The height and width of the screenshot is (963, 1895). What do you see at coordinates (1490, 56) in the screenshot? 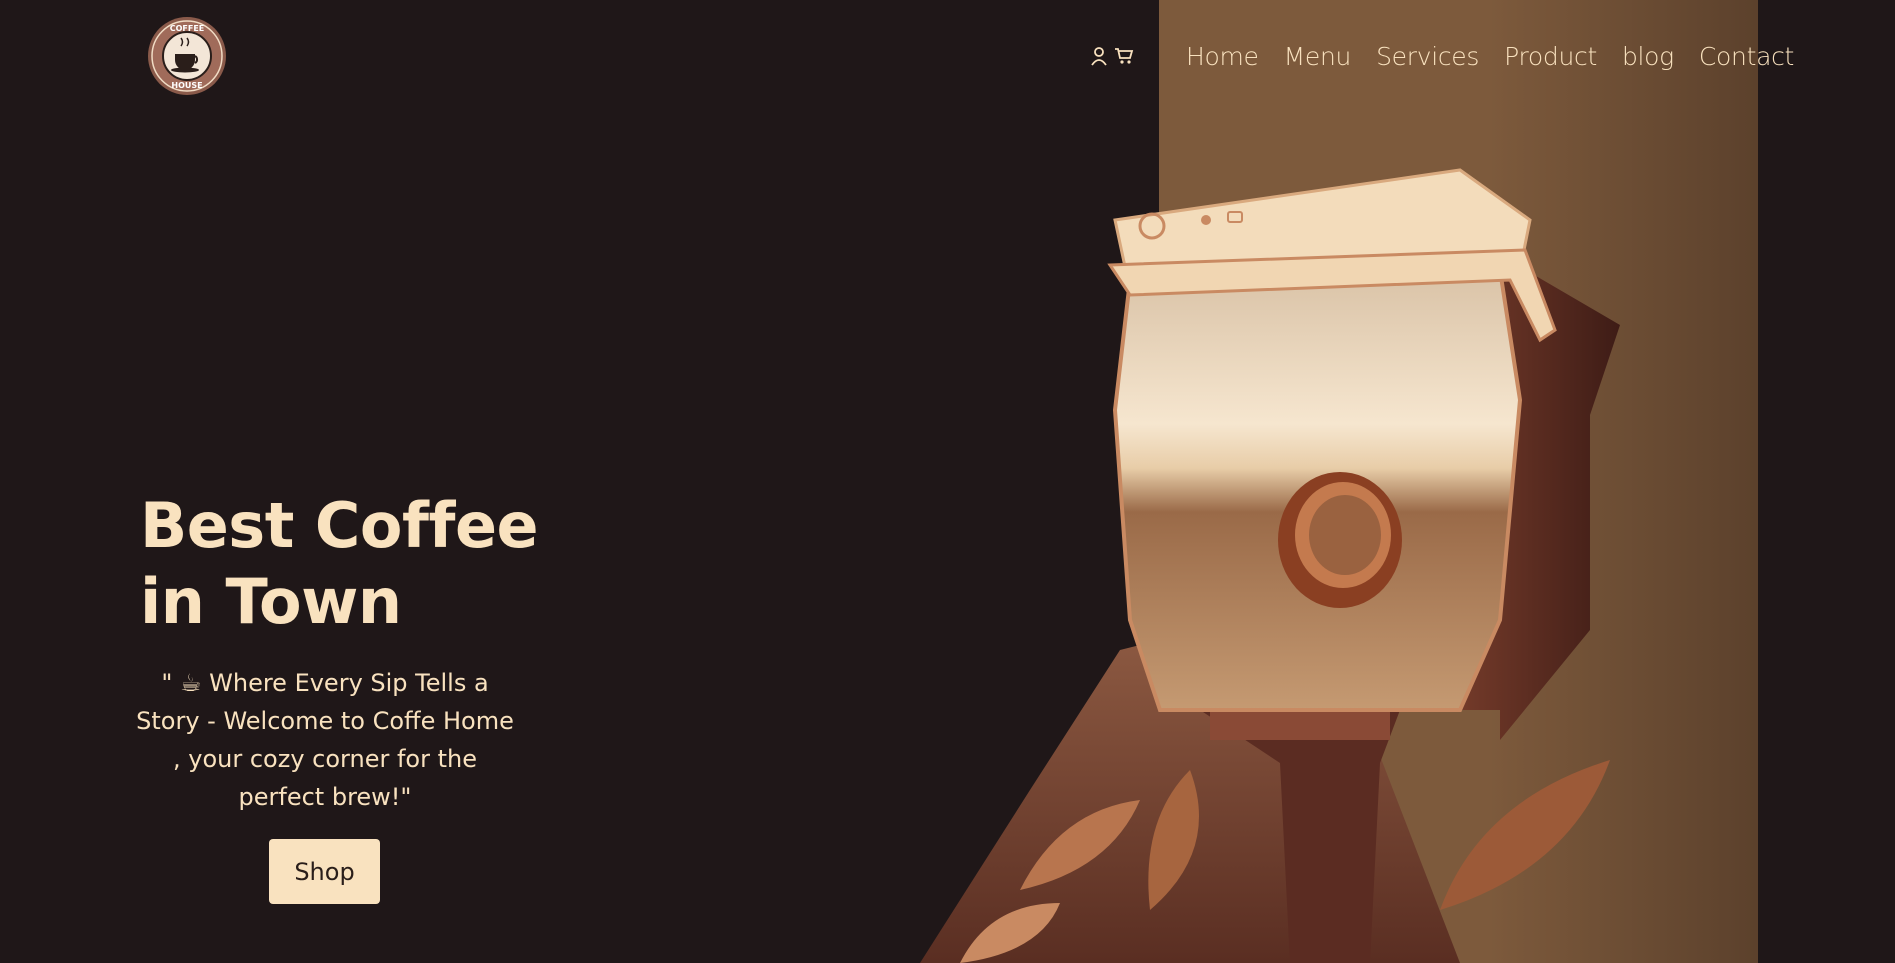
I see `main-nav: Home Menu Services Product blog Contact` at bounding box center [1490, 56].